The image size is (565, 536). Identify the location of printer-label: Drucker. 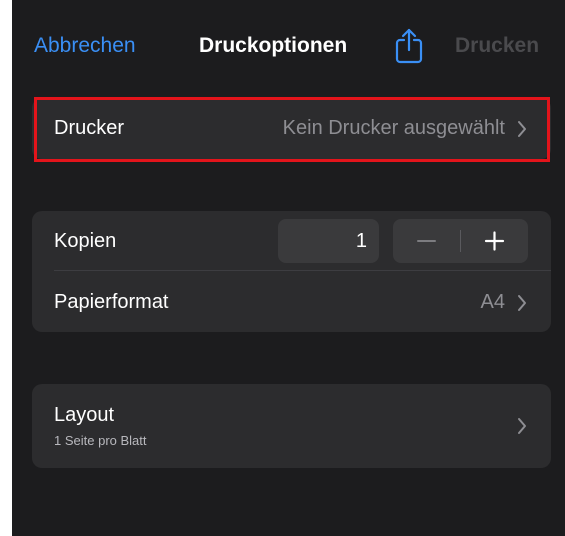
(89, 128).